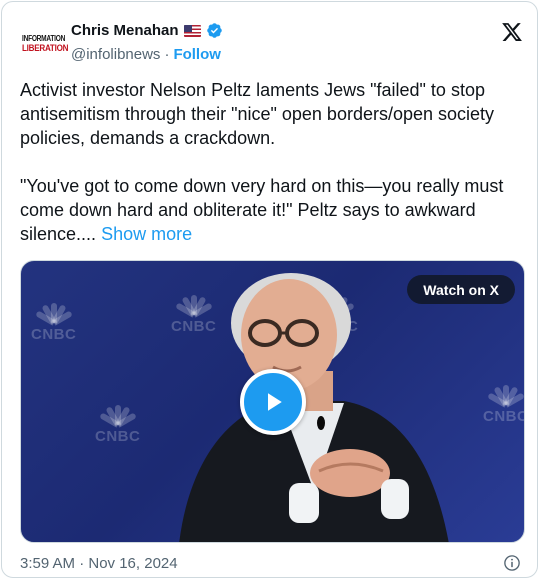  I want to click on watch-on-x-button: Watch on X, so click(461, 289).